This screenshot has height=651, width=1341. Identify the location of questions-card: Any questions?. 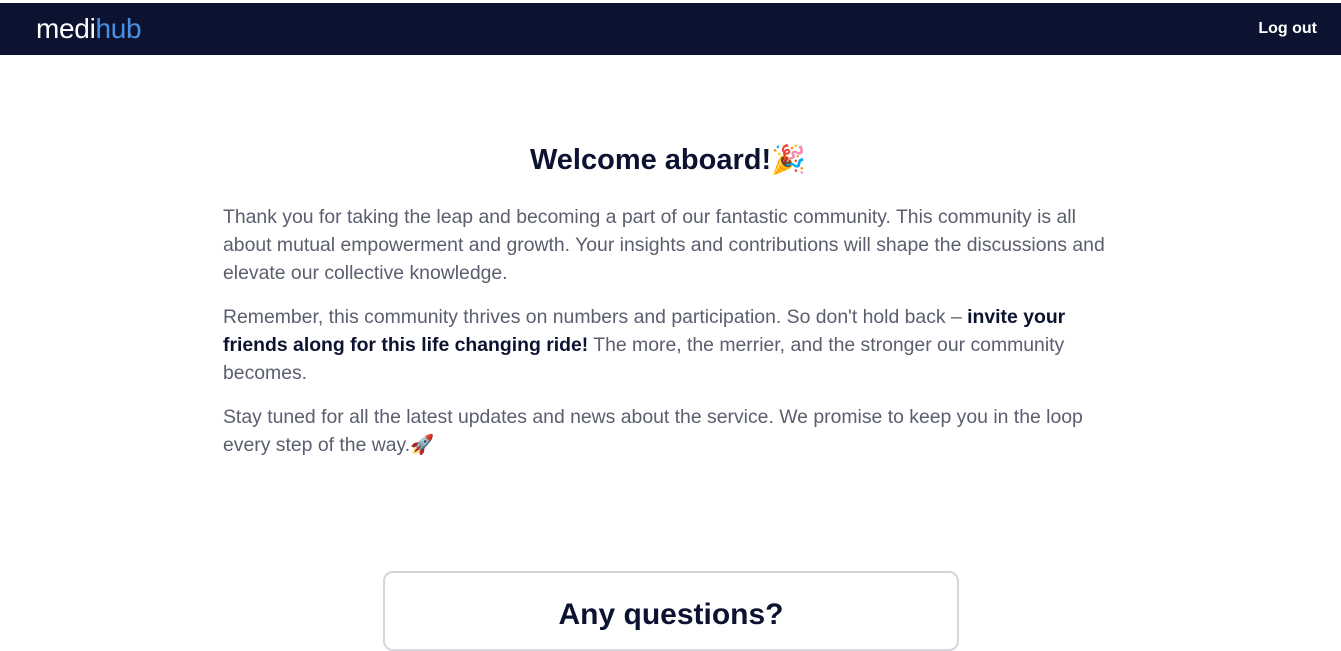
(671, 611).